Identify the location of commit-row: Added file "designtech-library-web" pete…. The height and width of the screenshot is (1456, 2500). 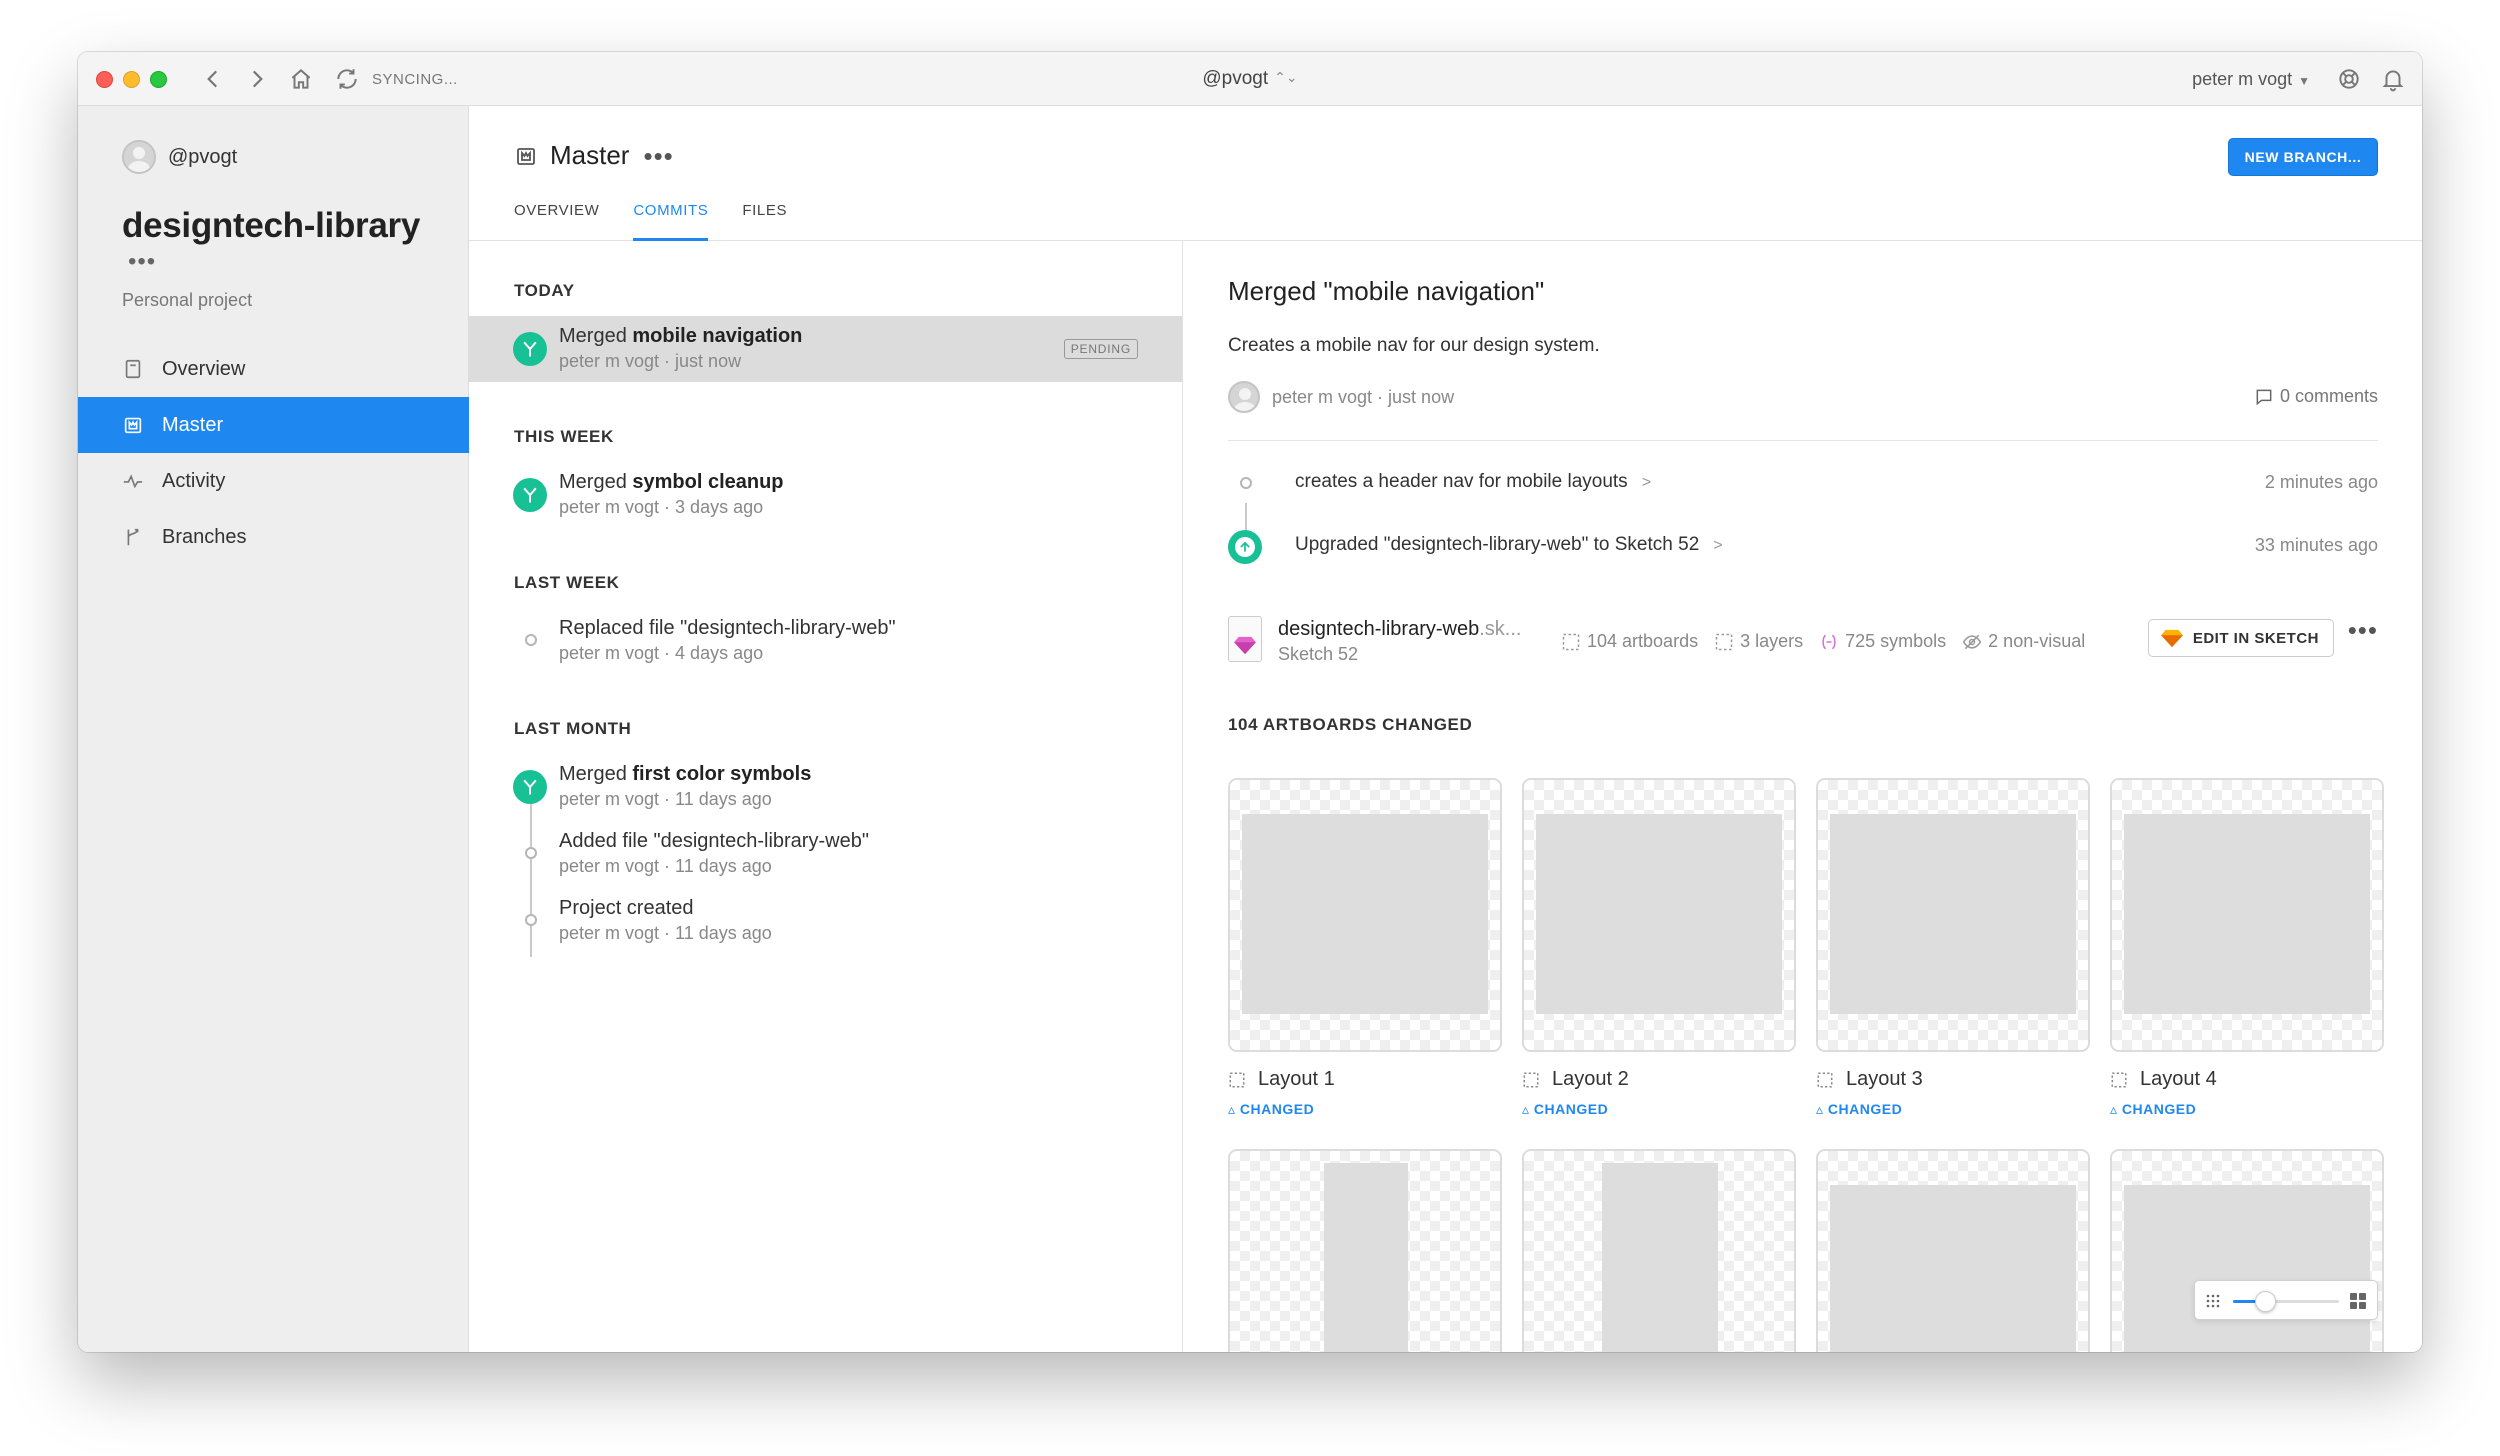
(825, 854).